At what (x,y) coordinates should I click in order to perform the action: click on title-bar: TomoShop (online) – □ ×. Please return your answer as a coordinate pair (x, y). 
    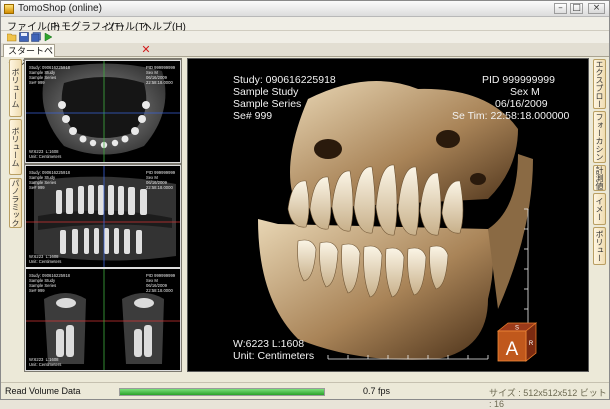
    Looking at the image, I should click on (305, 9).